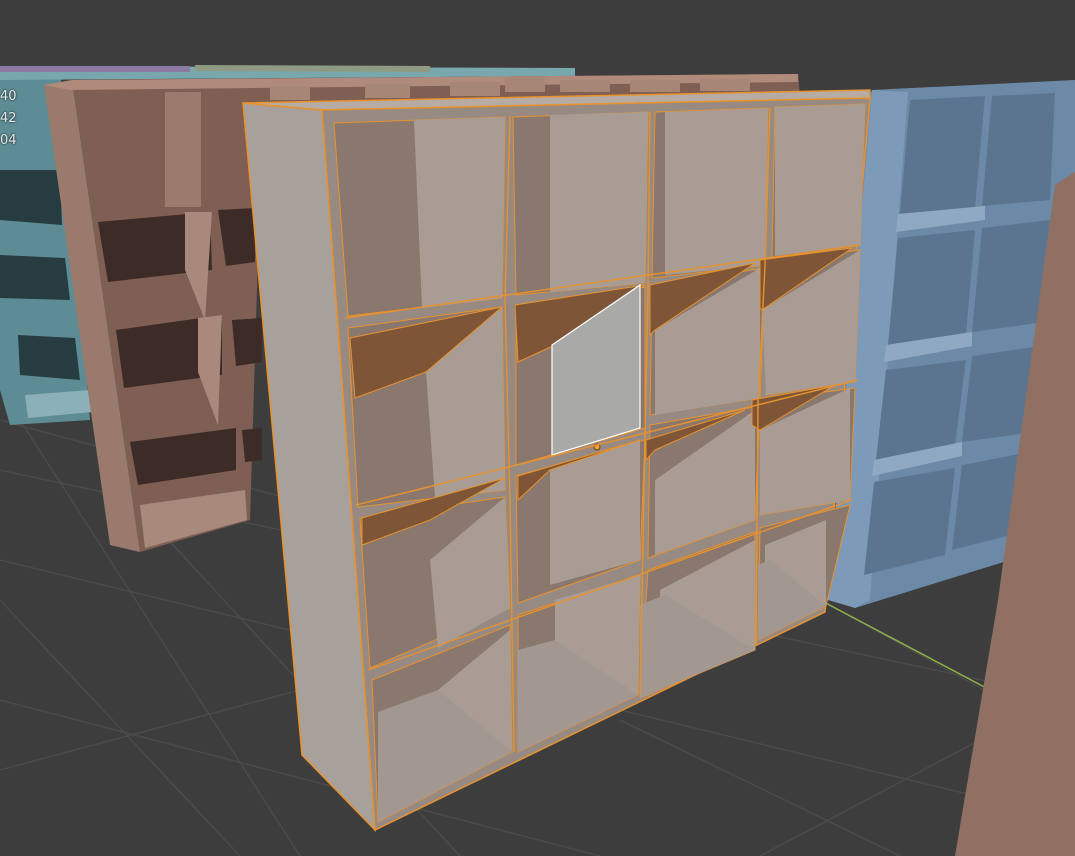 Image resolution: width=1075 pixels, height=856 pixels. What do you see at coordinates (8, 140) in the screenshot?
I see `stats-line-3: 04` at bounding box center [8, 140].